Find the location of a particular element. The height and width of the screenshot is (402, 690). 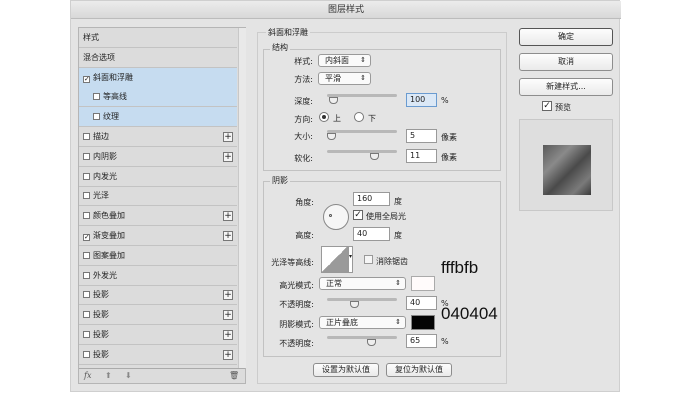

depth-slider-thumb is located at coordinates (333, 100).